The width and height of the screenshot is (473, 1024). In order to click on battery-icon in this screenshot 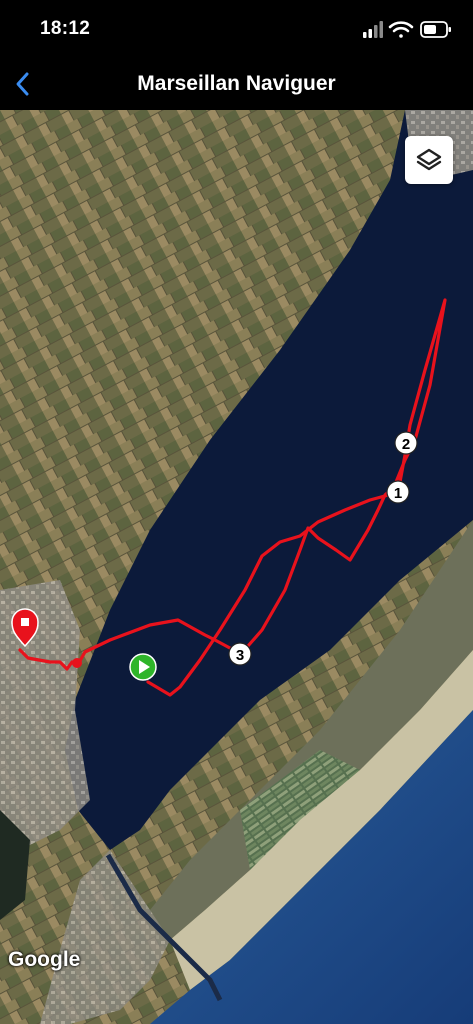, I will do `click(435, 29)`.